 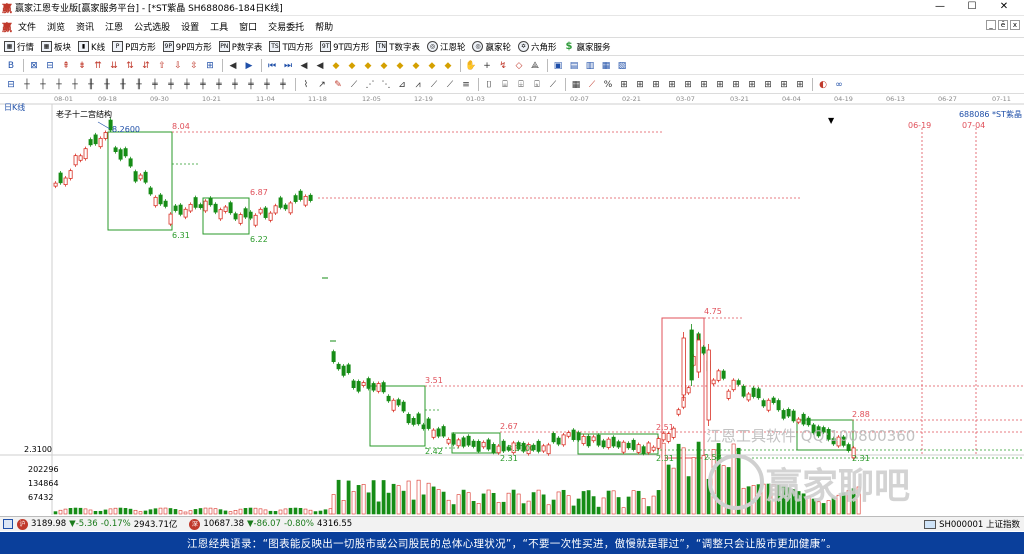 What do you see at coordinates (84, 114) in the screenshot?
I see `indicator-title: 老子十二宫结构` at bounding box center [84, 114].